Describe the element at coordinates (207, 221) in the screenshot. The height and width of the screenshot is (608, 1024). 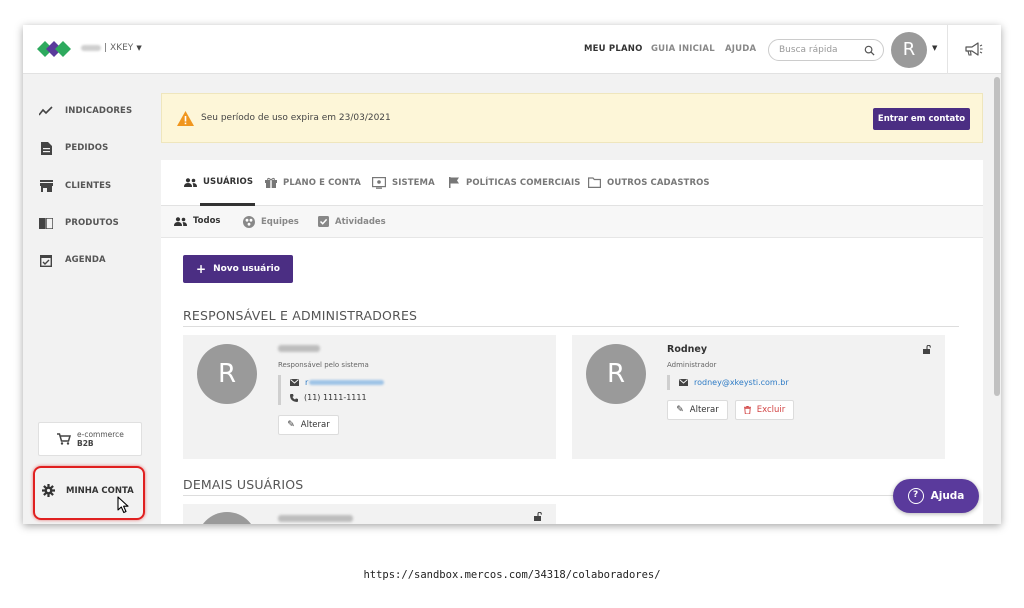
I see `subtab-label: Todos` at that location.